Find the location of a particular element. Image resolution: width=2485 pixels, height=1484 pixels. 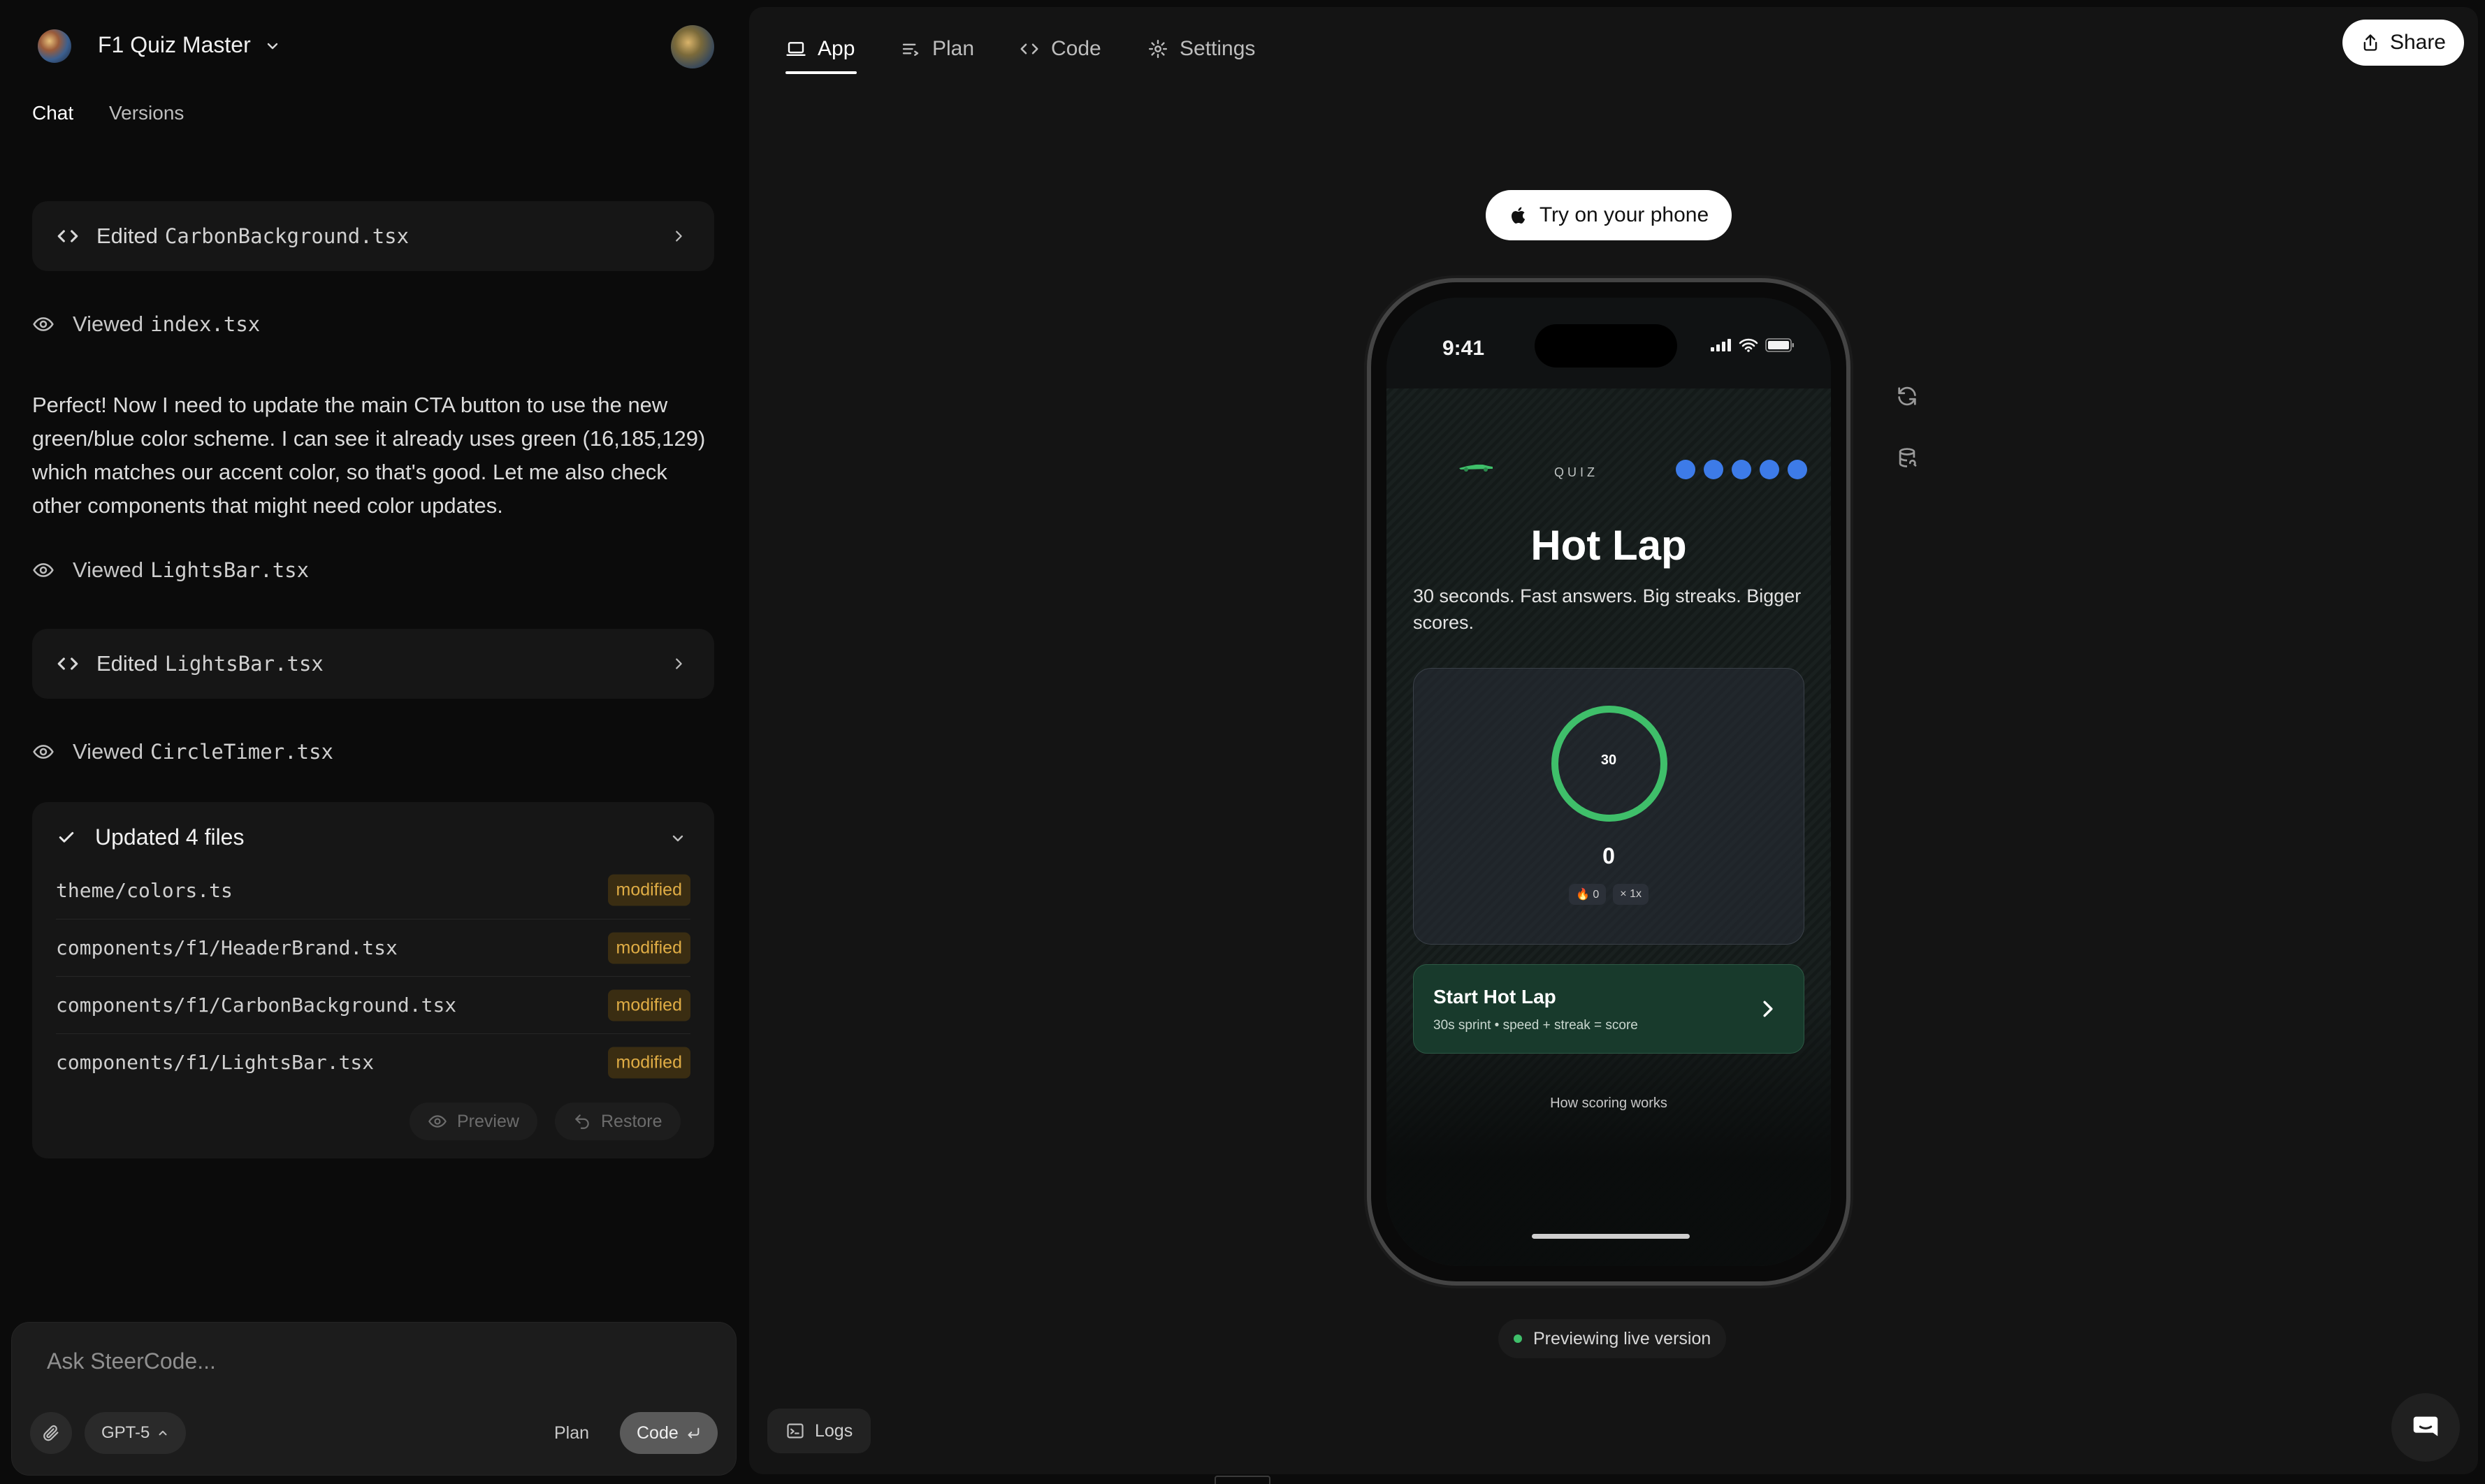

timer-value: 30 is located at coordinates (1609, 760).